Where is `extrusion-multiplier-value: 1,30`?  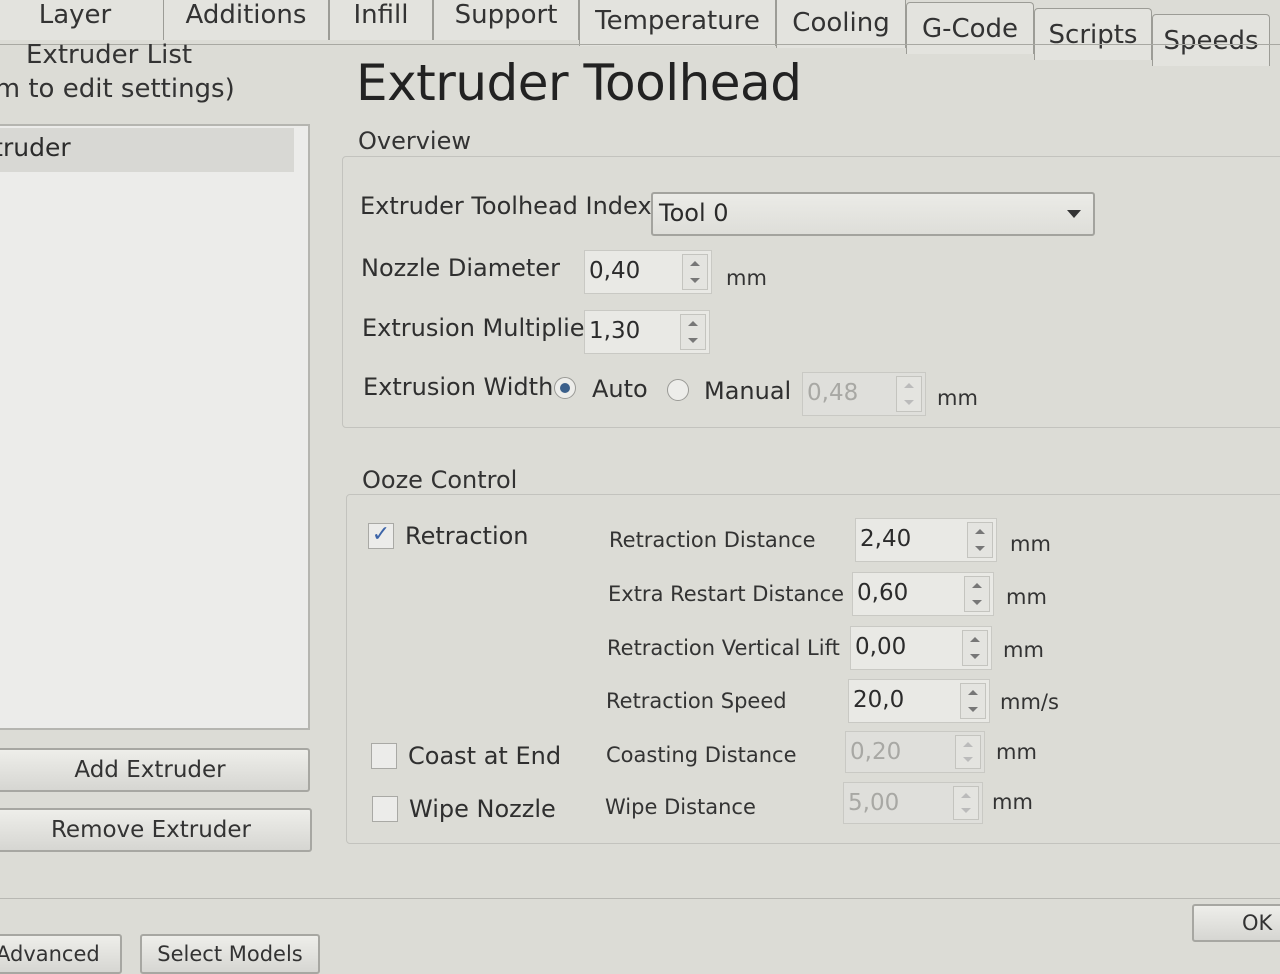
extrusion-multiplier-value: 1,30 is located at coordinates (615, 331).